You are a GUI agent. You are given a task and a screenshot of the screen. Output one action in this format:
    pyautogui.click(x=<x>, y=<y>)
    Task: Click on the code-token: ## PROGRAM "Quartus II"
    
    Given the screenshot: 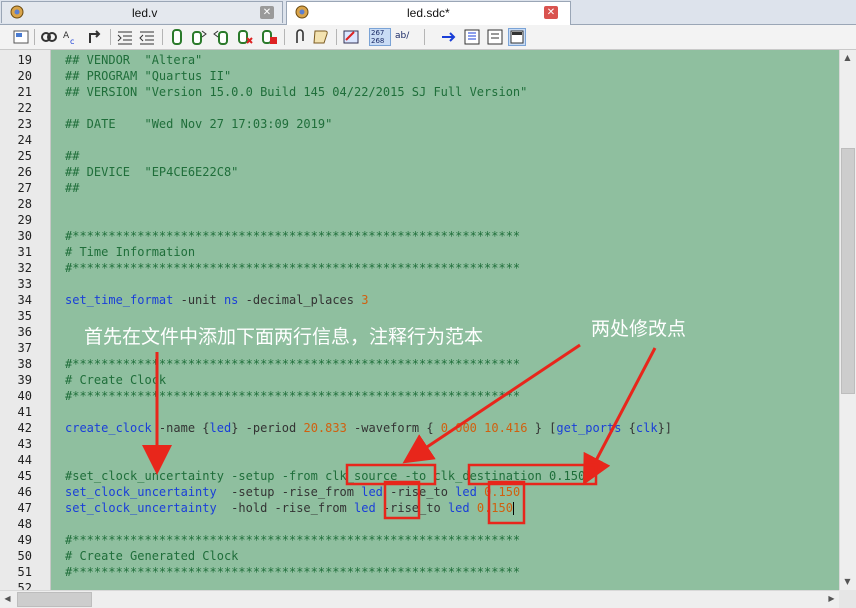 What is the action you would take?
    pyautogui.click(x=148, y=76)
    